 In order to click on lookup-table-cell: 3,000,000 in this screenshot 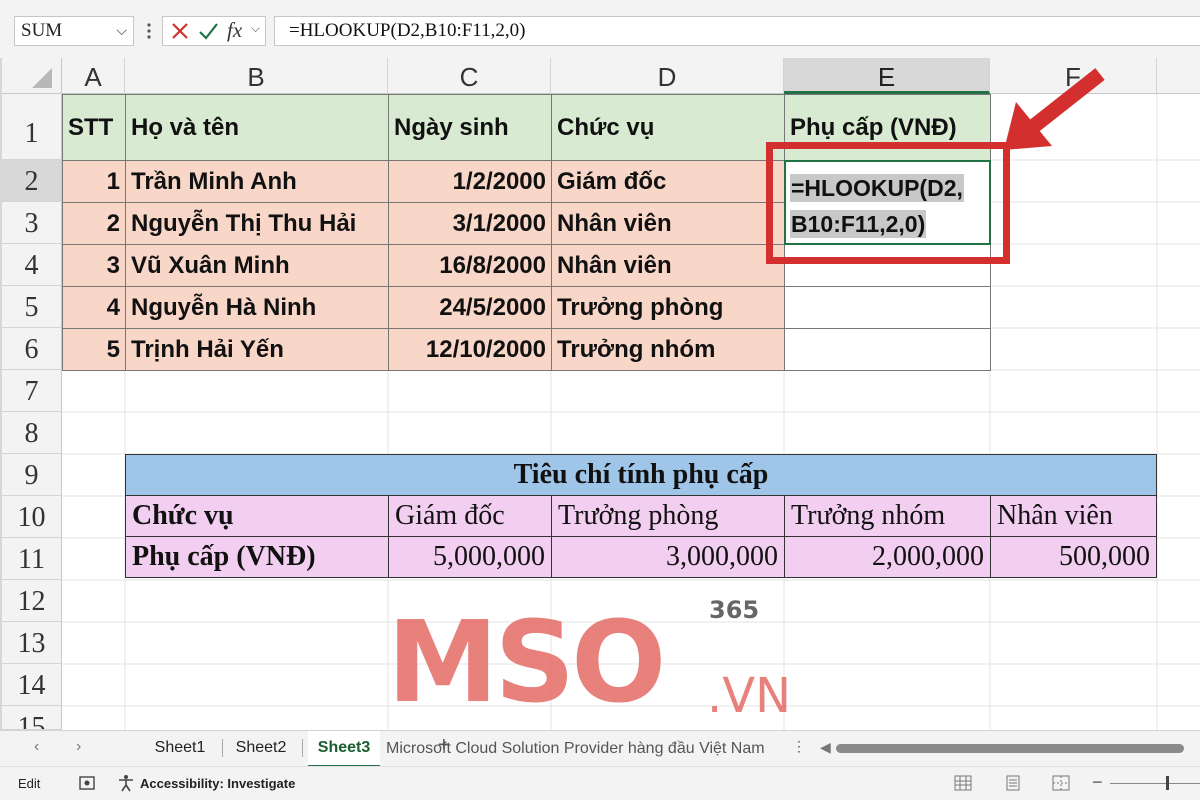, I will do `click(668, 557)`.